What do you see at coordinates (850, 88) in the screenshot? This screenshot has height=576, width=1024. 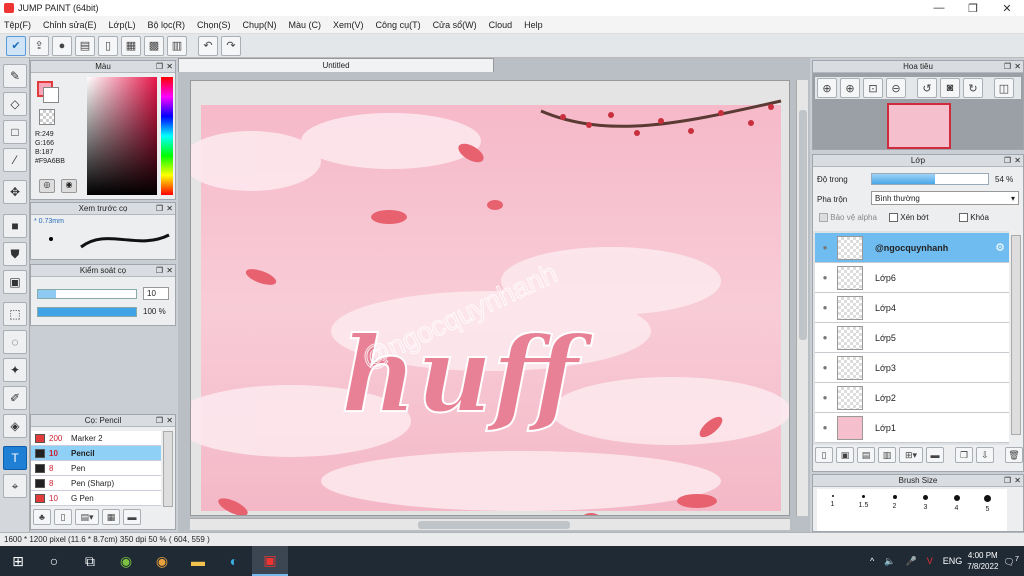 I see `zoom-in-icon: ⊕` at bounding box center [850, 88].